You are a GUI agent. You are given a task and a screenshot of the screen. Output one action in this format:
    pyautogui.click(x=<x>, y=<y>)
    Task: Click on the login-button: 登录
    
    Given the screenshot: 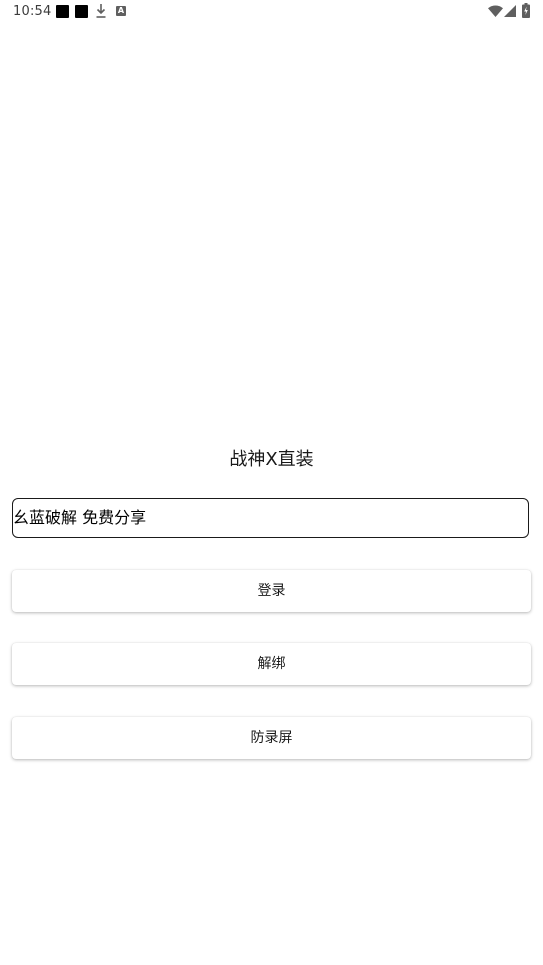 What is the action you would take?
    pyautogui.click(x=271, y=591)
    